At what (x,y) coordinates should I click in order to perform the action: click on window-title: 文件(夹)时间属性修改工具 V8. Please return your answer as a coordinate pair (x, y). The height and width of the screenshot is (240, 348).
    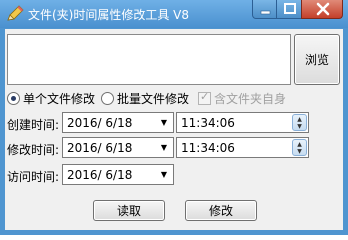
    Looking at the image, I should click on (109, 15).